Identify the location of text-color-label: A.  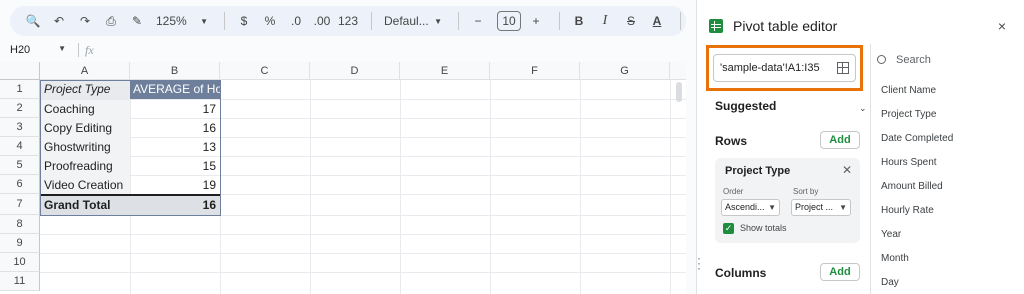
(657, 21).